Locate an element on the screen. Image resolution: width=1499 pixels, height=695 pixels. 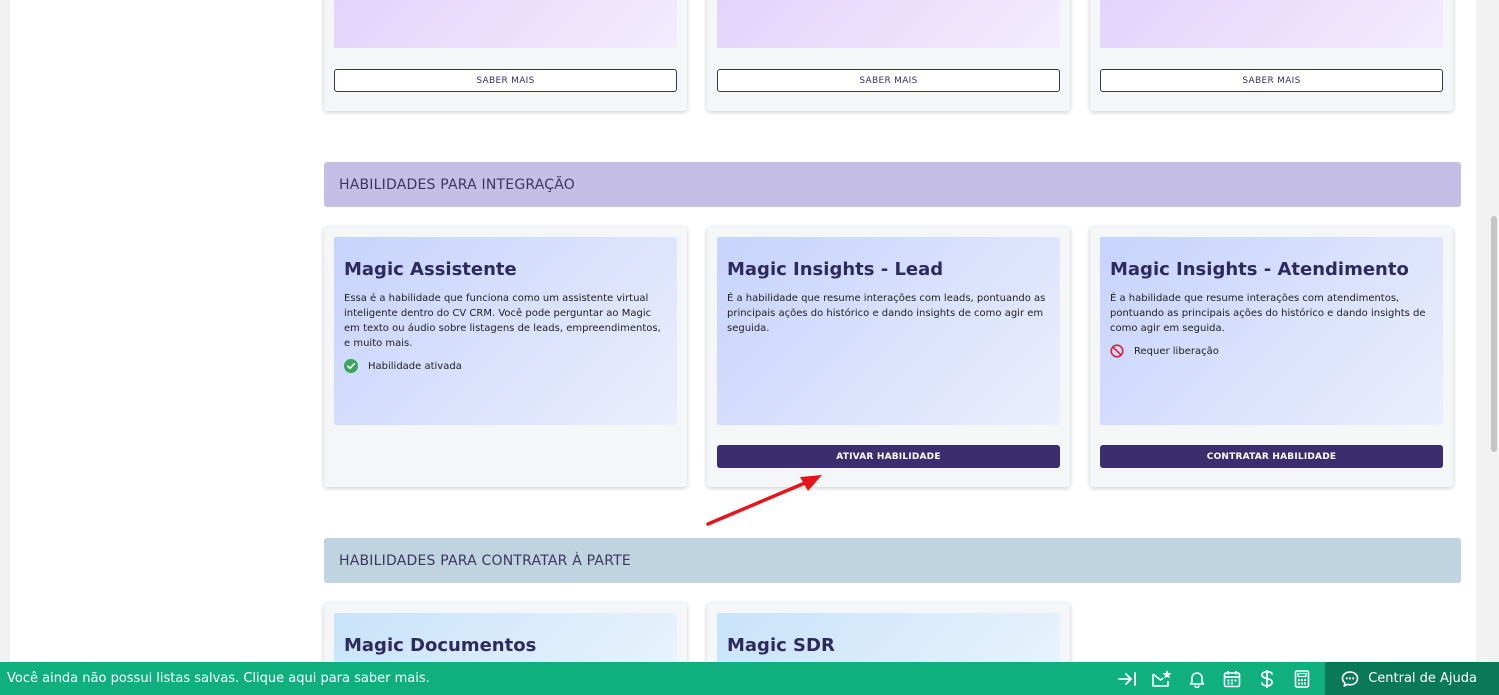
prohibited-icon is located at coordinates (1117, 351).